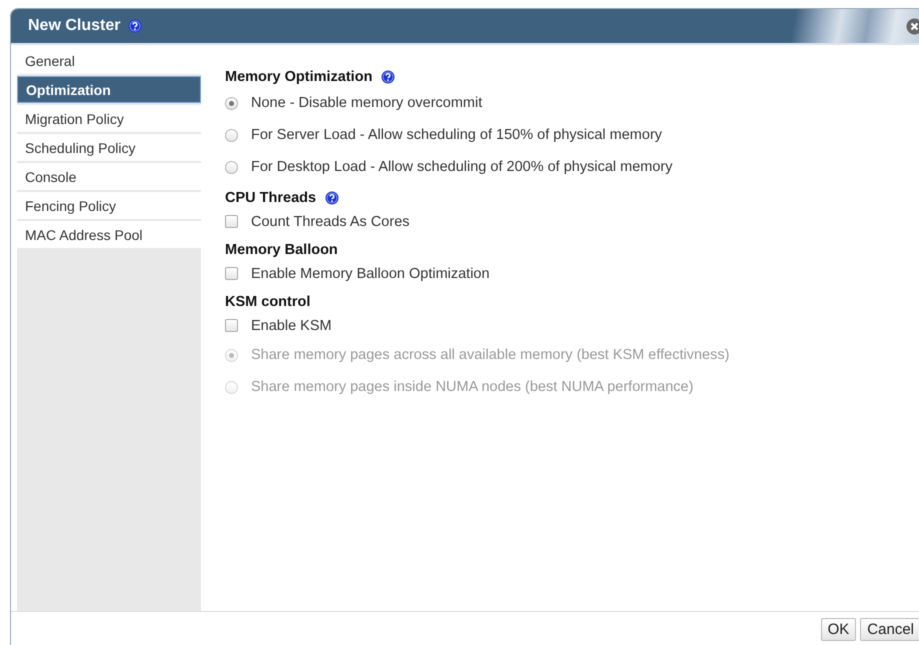  Describe the element at coordinates (472, 387) in the screenshot. I see `option-label: Share memory pages inside NUMA nodes (best NUMA performance)` at that location.